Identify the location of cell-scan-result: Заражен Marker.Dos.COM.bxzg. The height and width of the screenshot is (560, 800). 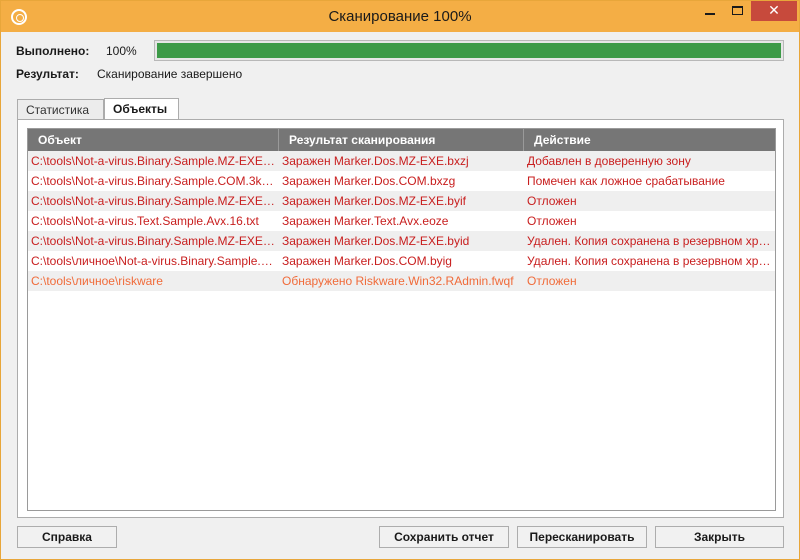
(369, 181).